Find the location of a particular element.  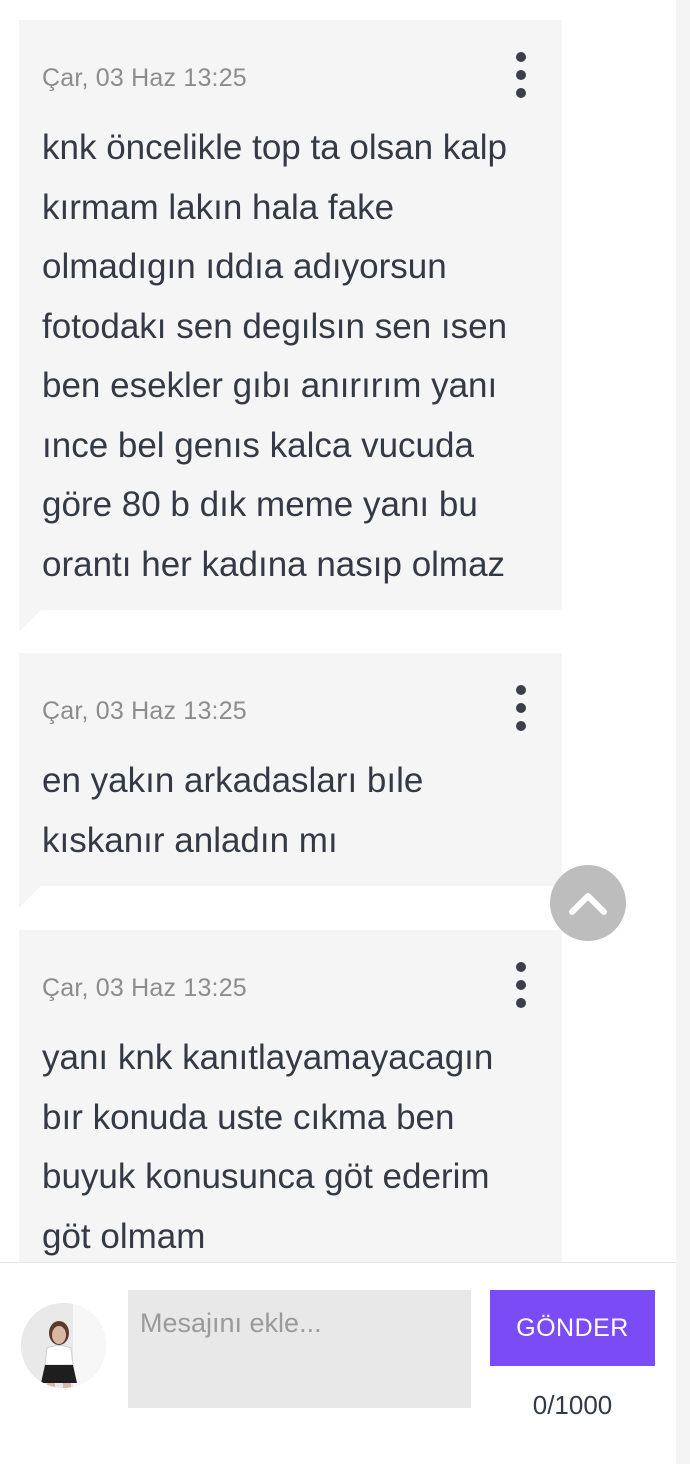

avatar-image is located at coordinates (63, 1345).